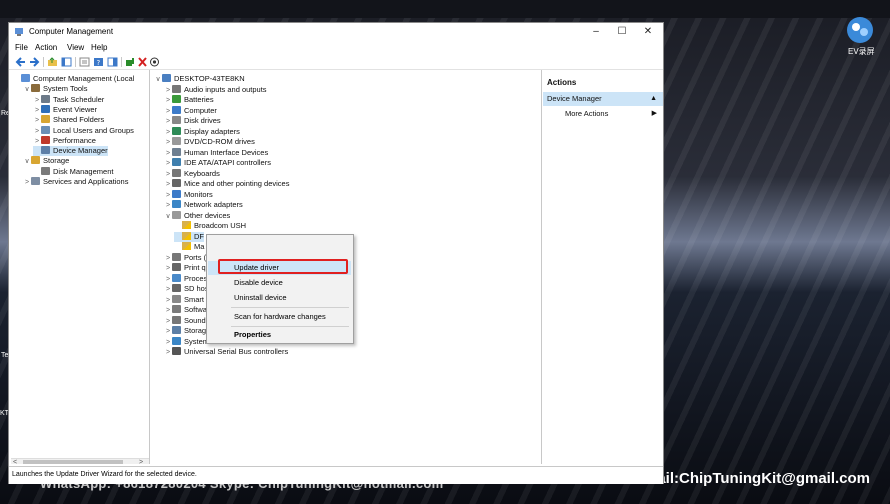 Image resolution: width=890 pixels, height=504 pixels. Describe the element at coordinates (279, 335) in the screenshot. I see `properties-menu-item: Properties` at that location.